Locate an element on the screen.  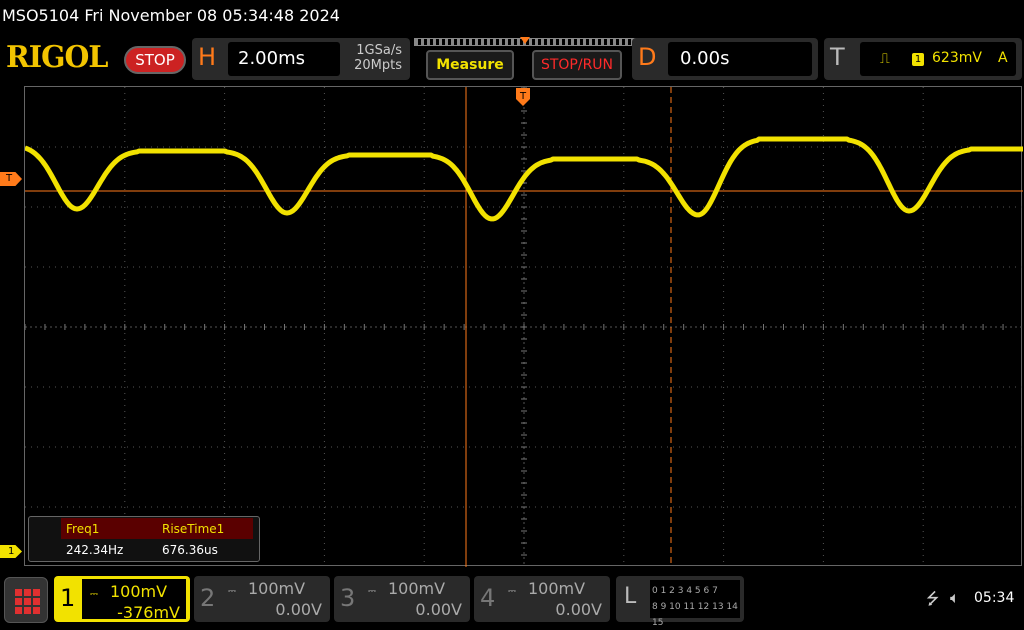
measurement-risetime: RiseTime1 676.36us is located at coordinates (205, 539).